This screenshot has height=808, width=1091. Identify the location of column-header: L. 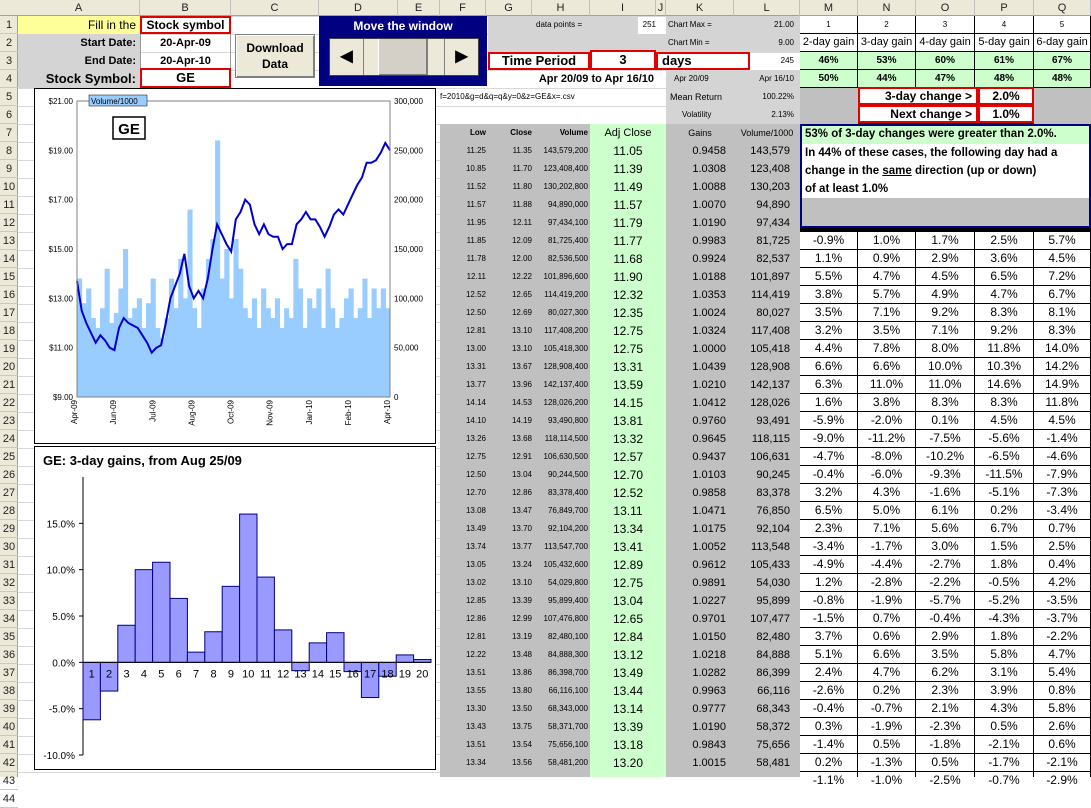
(767, 8).